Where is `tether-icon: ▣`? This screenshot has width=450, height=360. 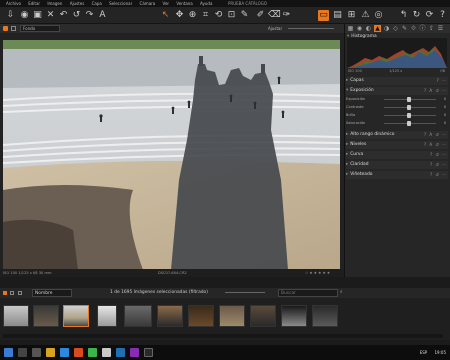 tether-icon: ▣ is located at coordinates (37, 15).